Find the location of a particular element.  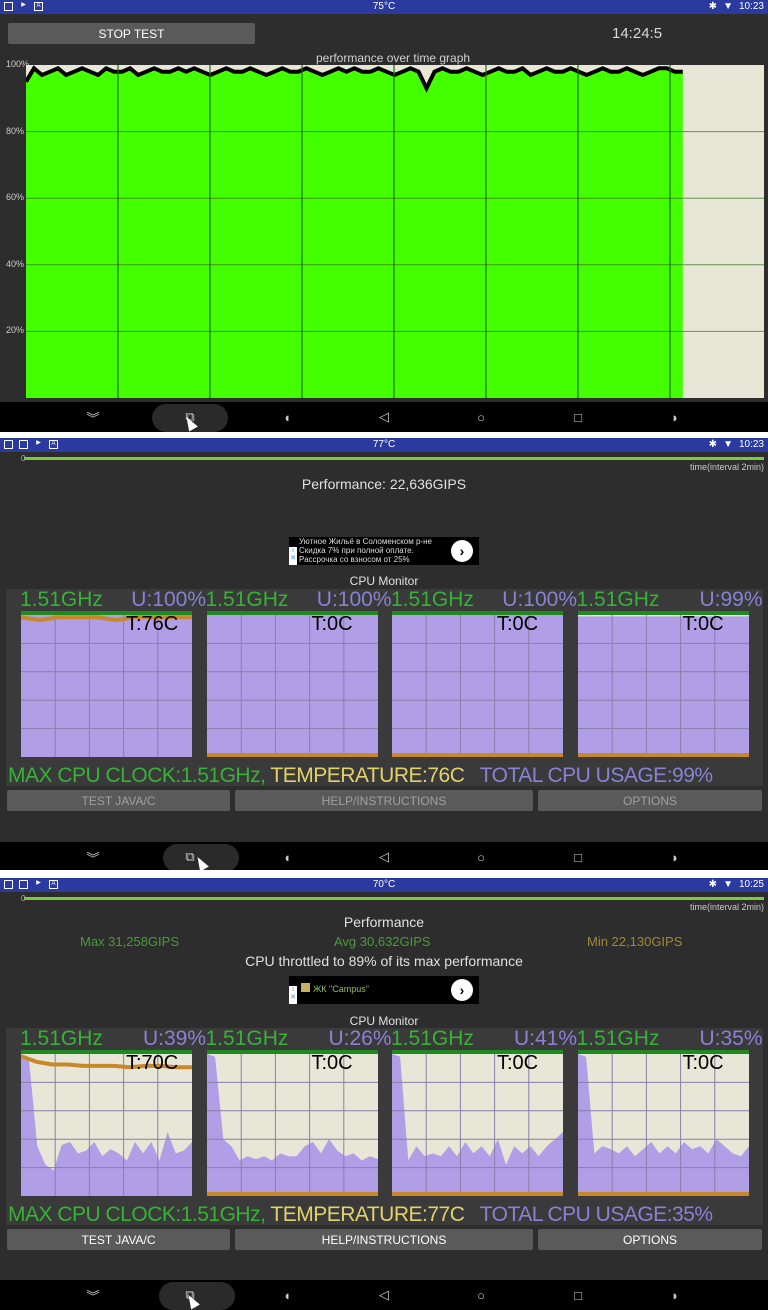

total-cpu-usage: TOTAL CPU USAGE:99% is located at coordinates (596, 775).